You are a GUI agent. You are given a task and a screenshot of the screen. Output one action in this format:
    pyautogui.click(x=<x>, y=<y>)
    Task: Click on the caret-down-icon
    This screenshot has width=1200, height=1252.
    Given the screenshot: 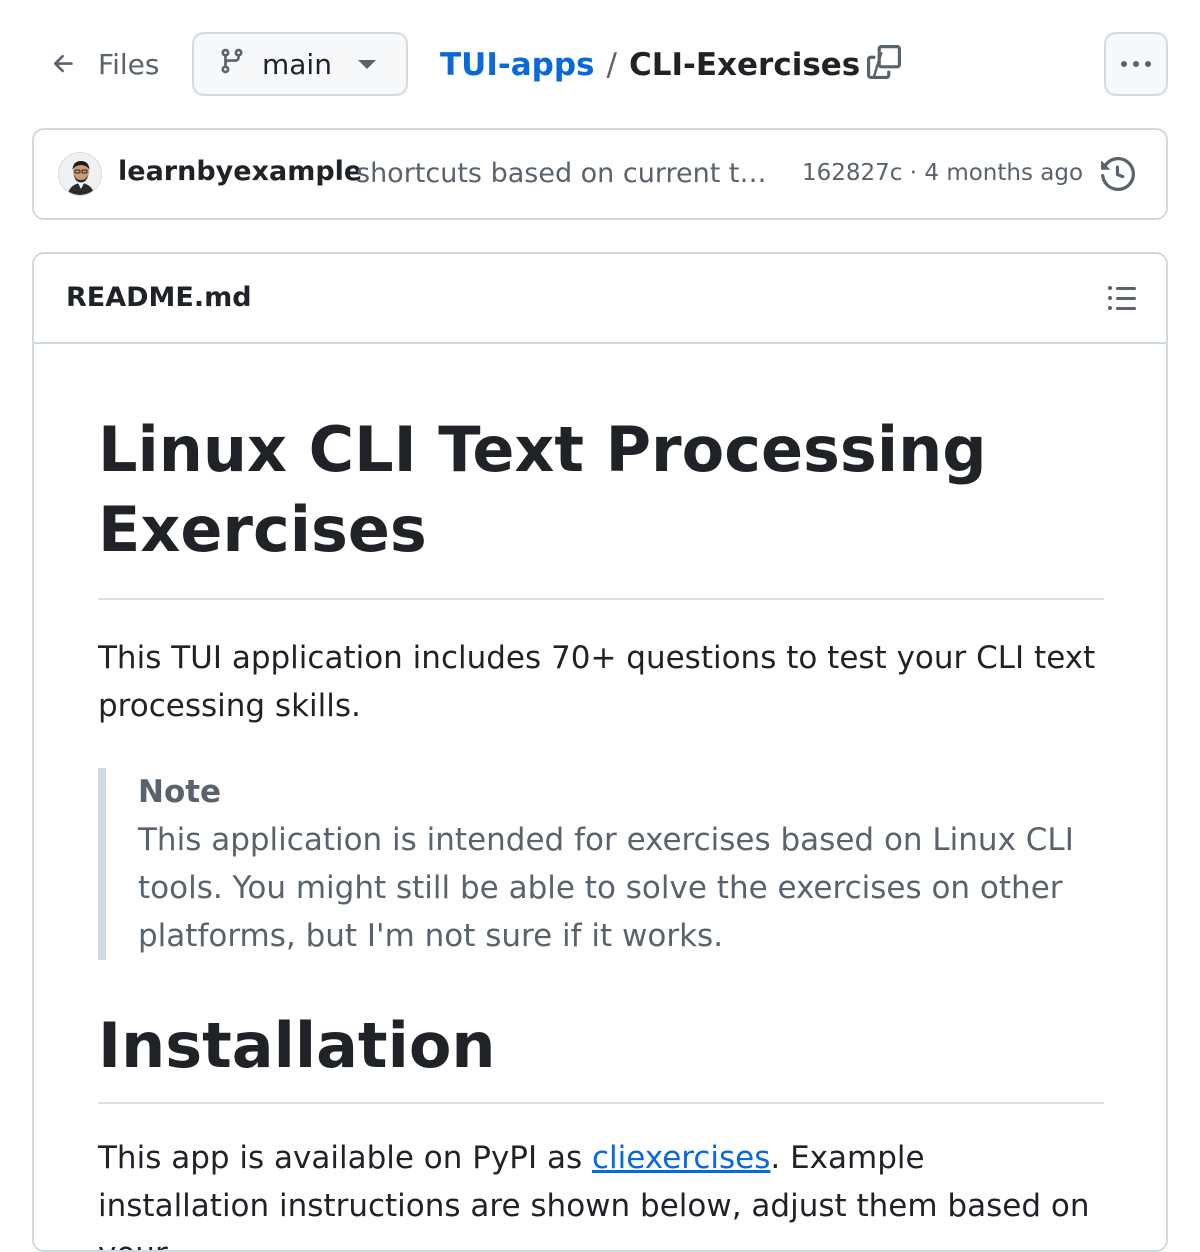 What is the action you would take?
    pyautogui.click(x=367, y=64)
    